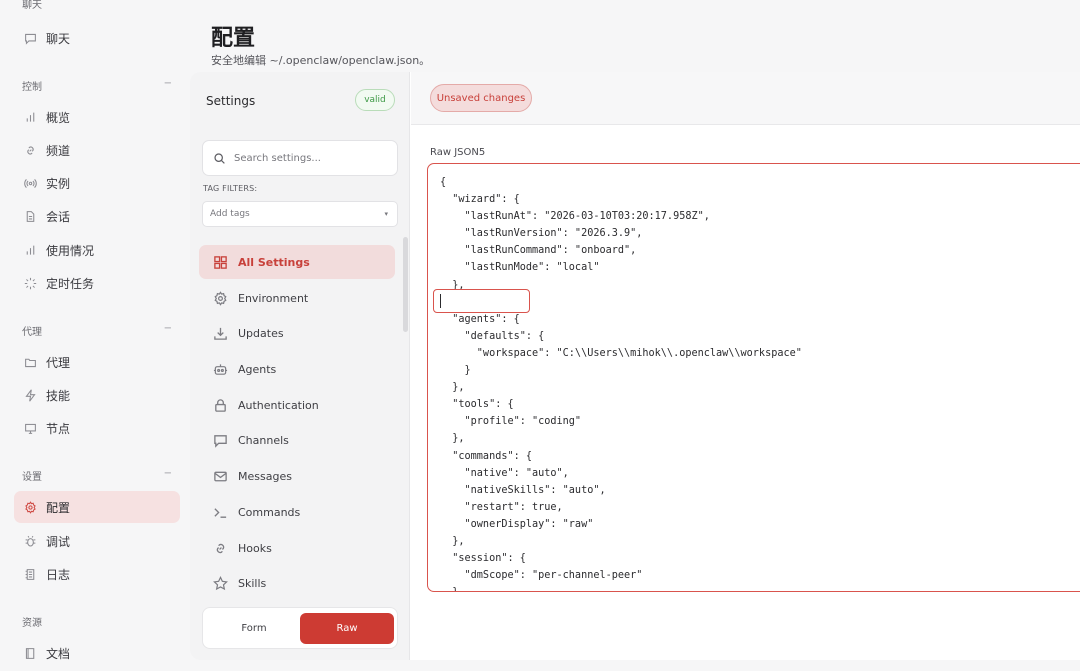 The width and height of the screenshot is (1080, 671). What do you see at coordinates (30, 216) in the screenshot?
I see `document-icon` at bounding box center [30, 216].